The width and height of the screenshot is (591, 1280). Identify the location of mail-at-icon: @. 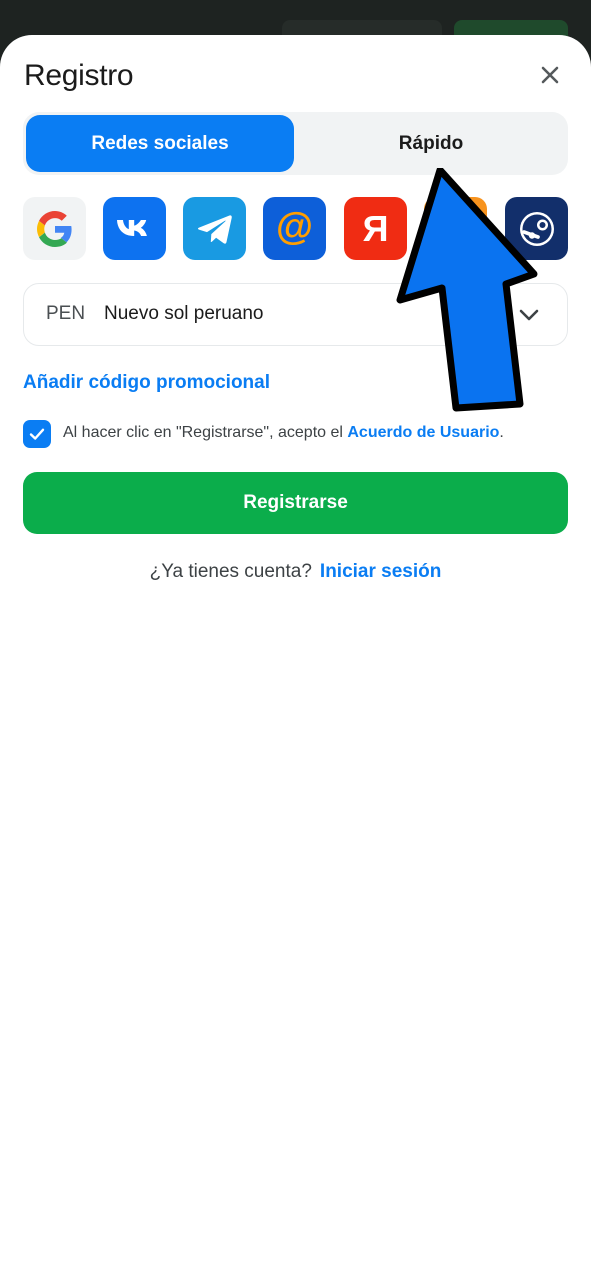
(294, 226).